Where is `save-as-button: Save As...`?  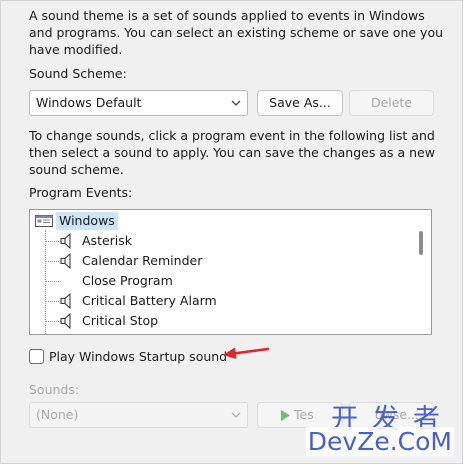
save-as-button: Save As... is located at coordinates (300, 103).